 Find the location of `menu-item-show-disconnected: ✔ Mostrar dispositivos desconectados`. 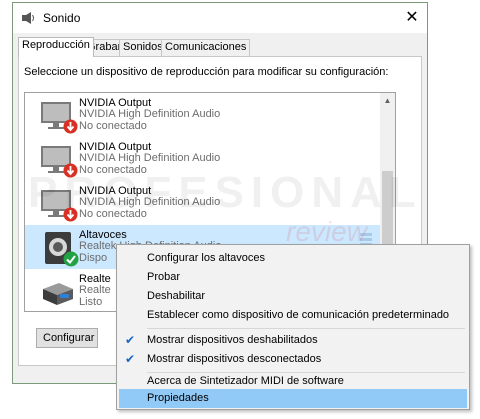

menu-item-show-disconnected: ✔ Mostrar dispositivos desconectados is located at coordinates (293, 359).